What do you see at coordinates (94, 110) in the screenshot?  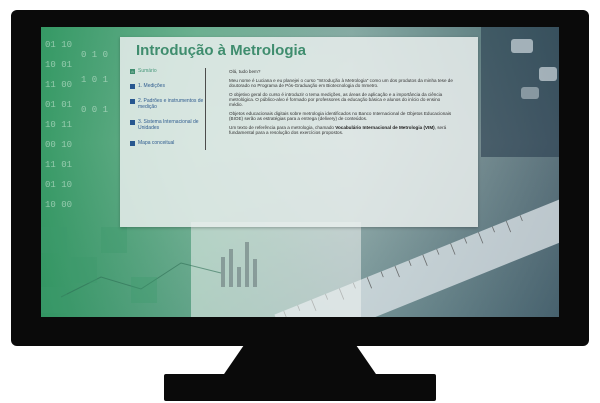 I see `svg-text: 0 0 1` at bounding box center [94, 110].